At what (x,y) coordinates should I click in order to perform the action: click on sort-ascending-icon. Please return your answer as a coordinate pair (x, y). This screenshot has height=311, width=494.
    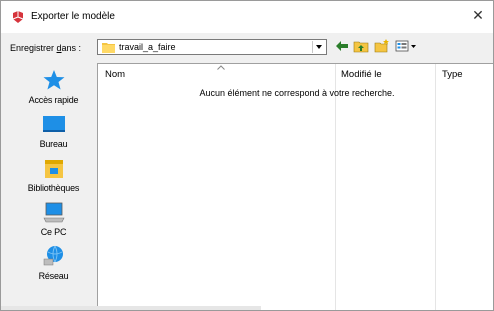
    Looking at the image, I should click on (221, 67).